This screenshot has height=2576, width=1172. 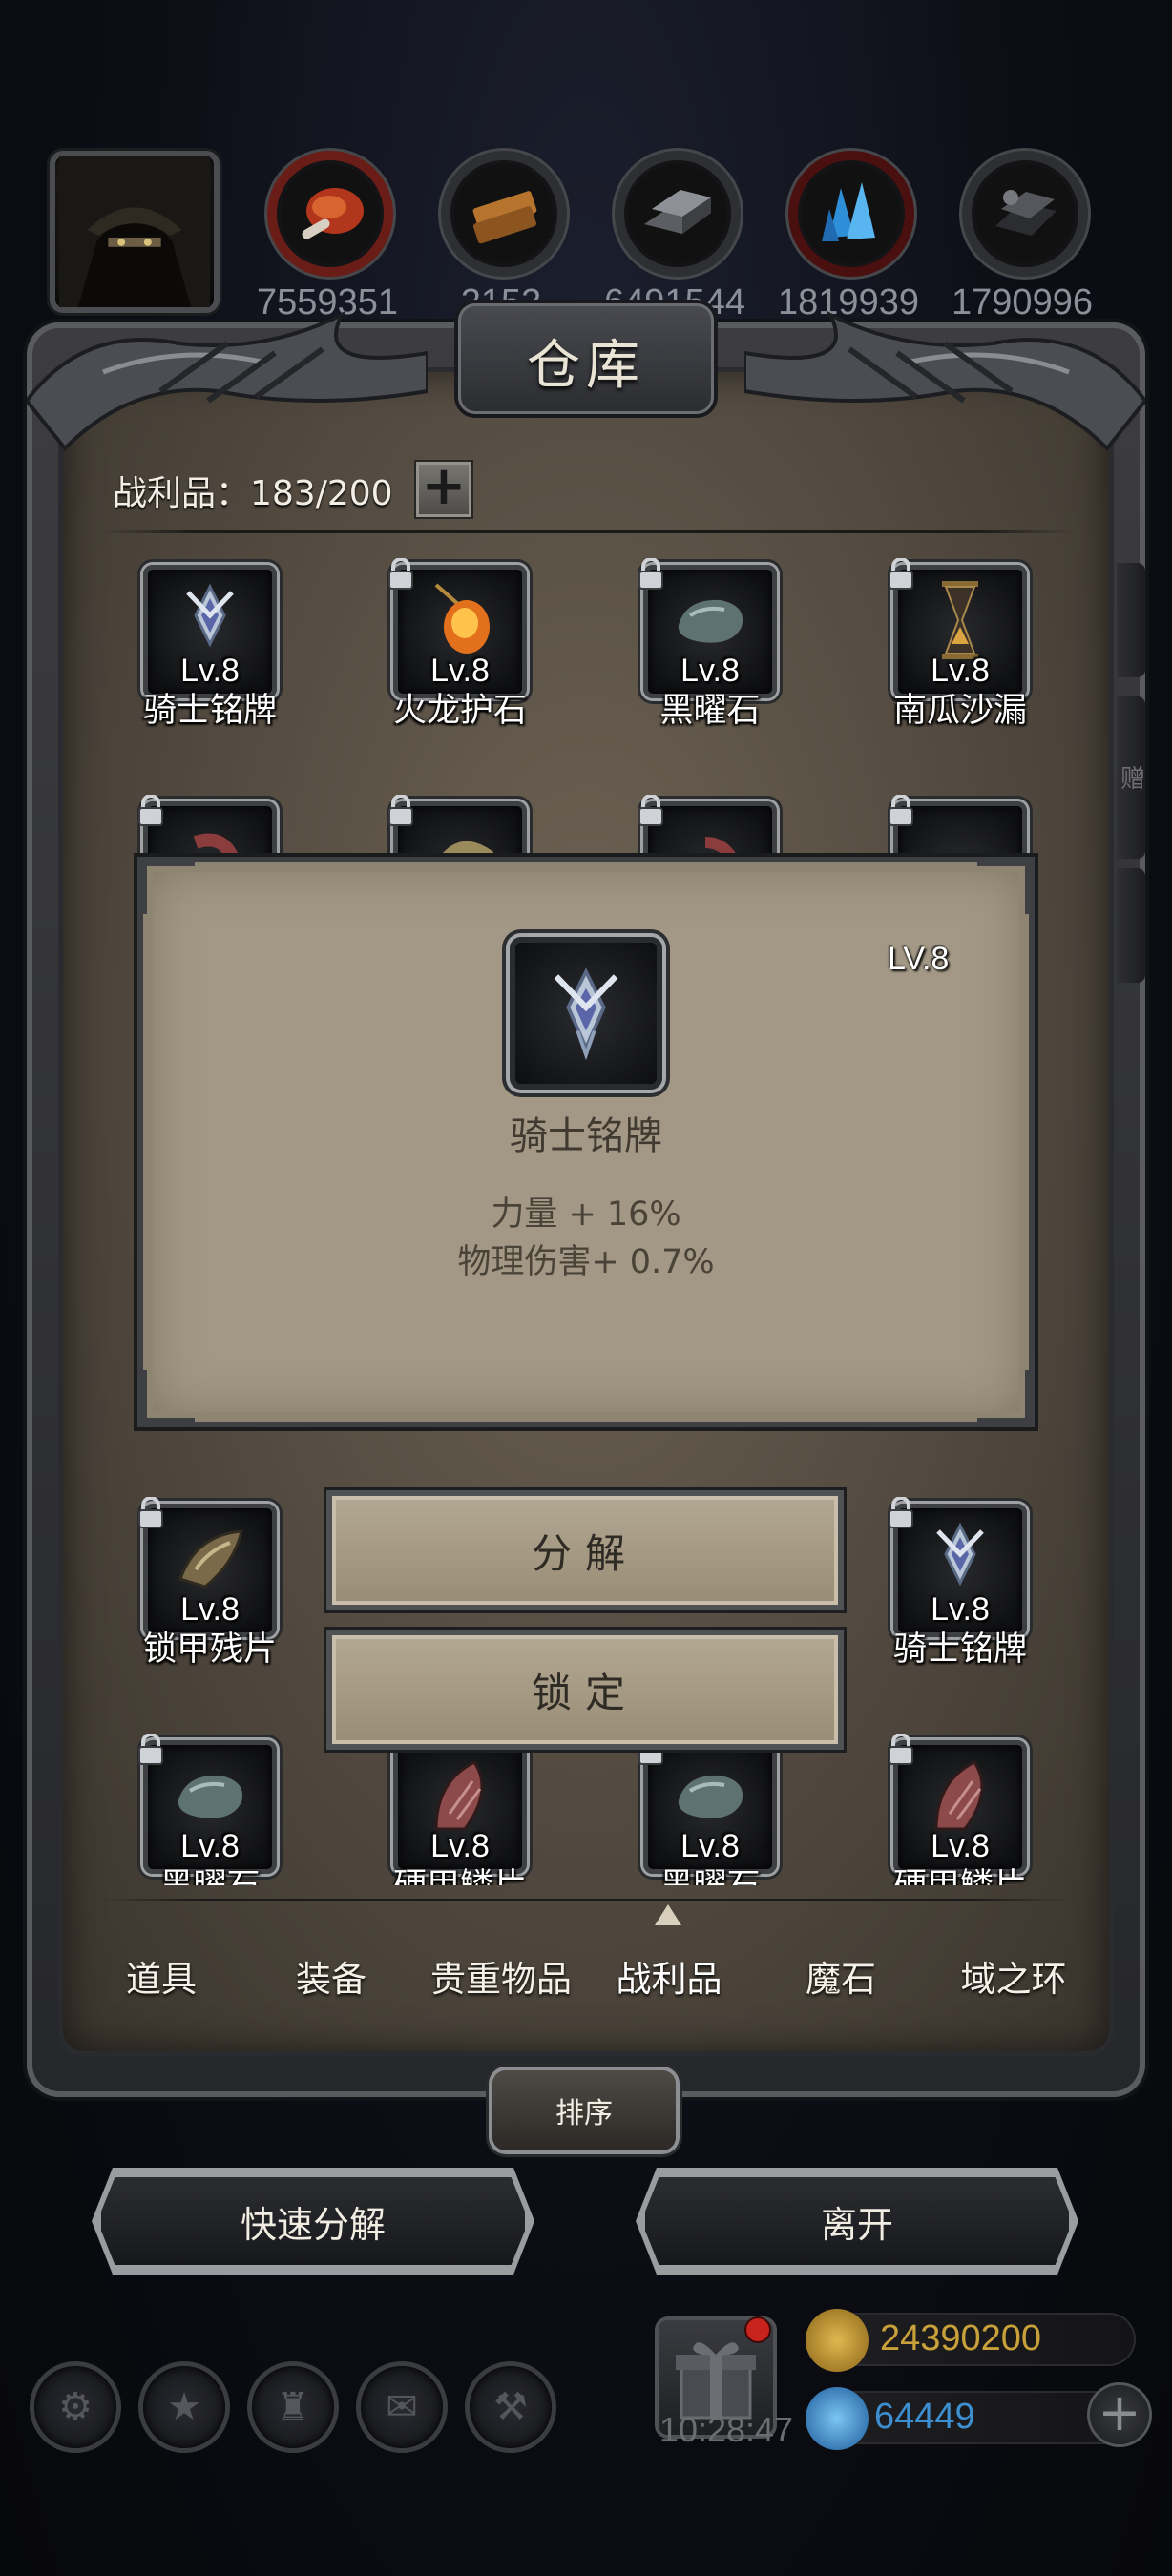 What do you see at coordinates (504, 214) in the screenshot?
I see `wood-plank-resource-icon` at bounding box center [504, 214].